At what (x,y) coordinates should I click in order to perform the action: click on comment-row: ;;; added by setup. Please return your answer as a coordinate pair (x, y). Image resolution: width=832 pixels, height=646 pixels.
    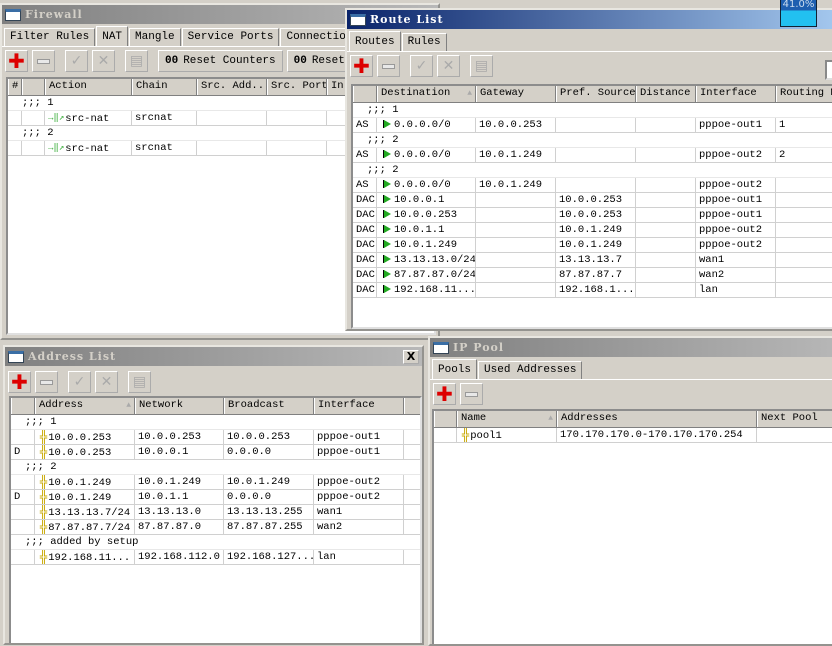
    Looking at the image, I should click on (215, 542).